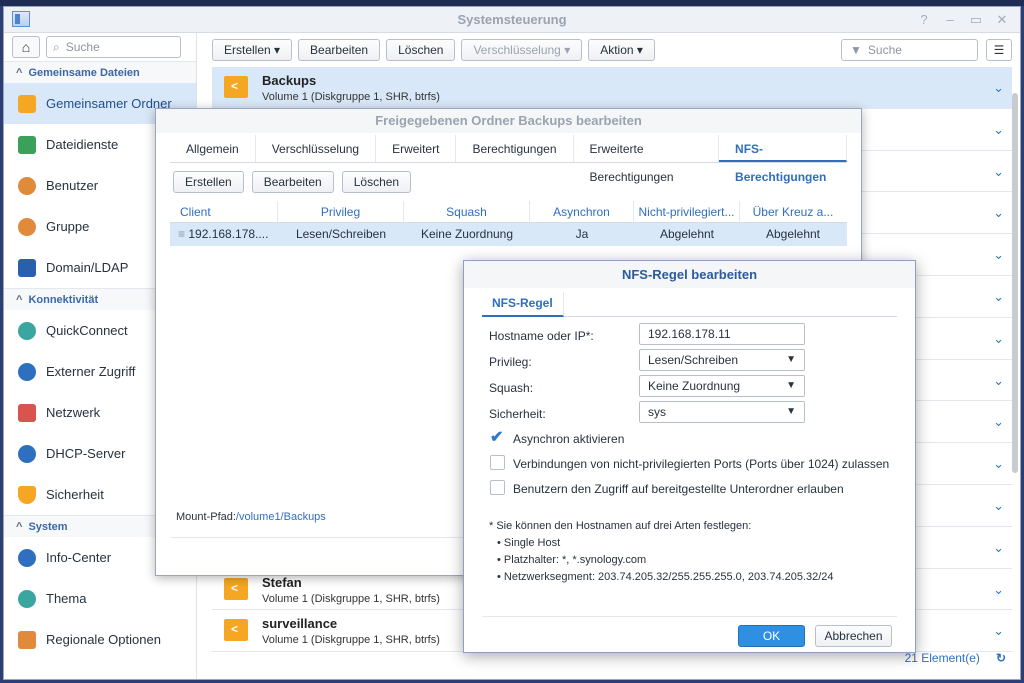  Describe the element at coordinates (497, 462) in the screenshot. I see `nonpriv-ports-checkbox` at that location.